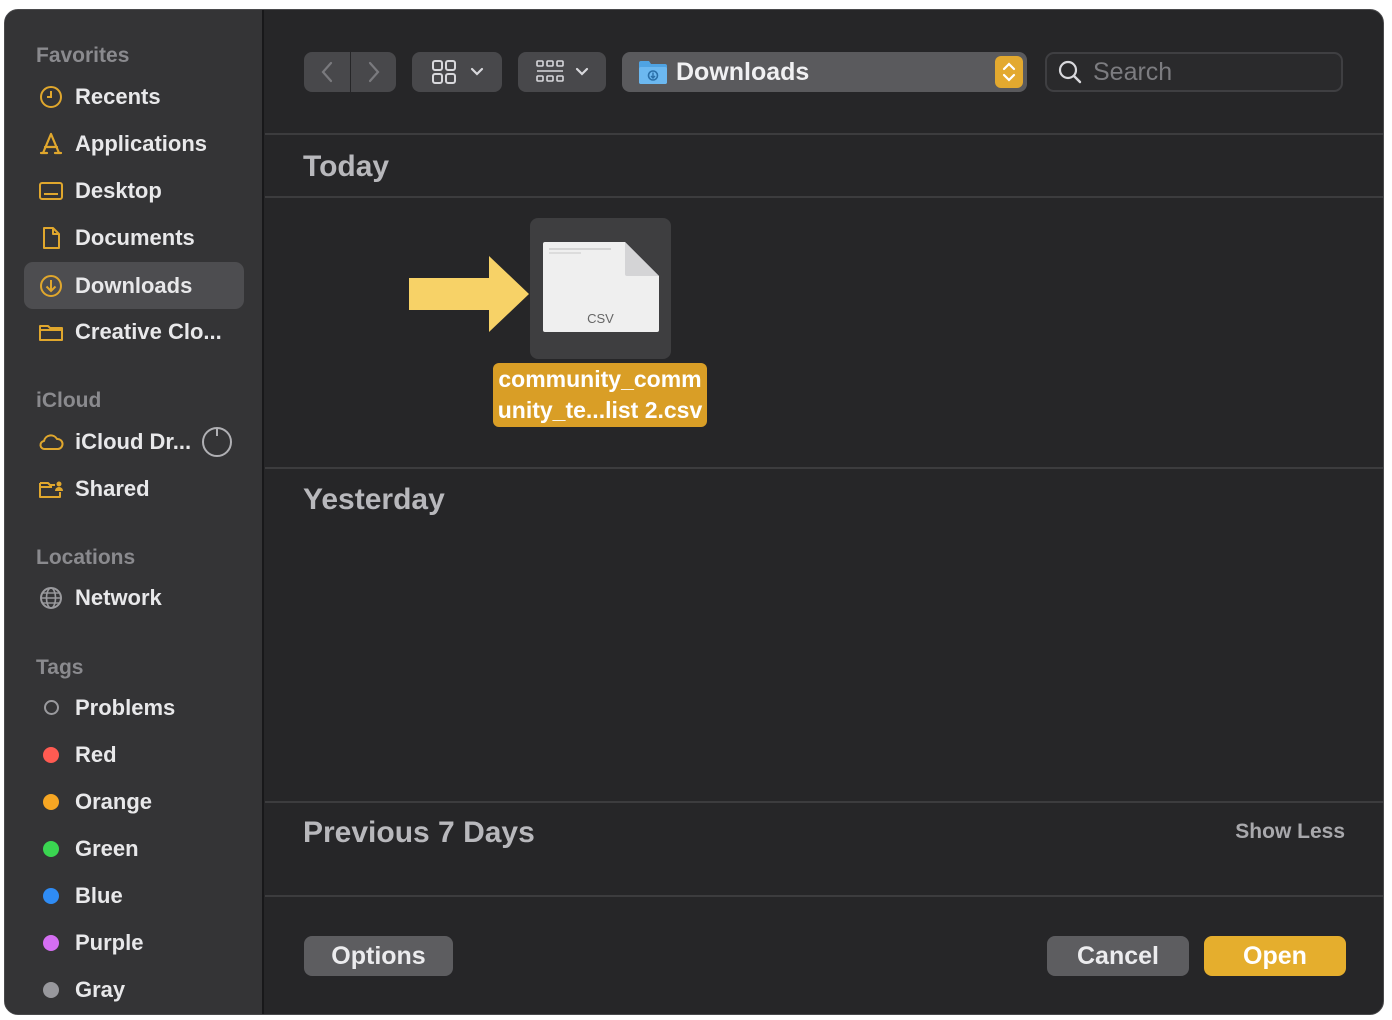 The width and height of the screenshot is (1392, 1020). I want to click on search-icon, so click(1070, 72).